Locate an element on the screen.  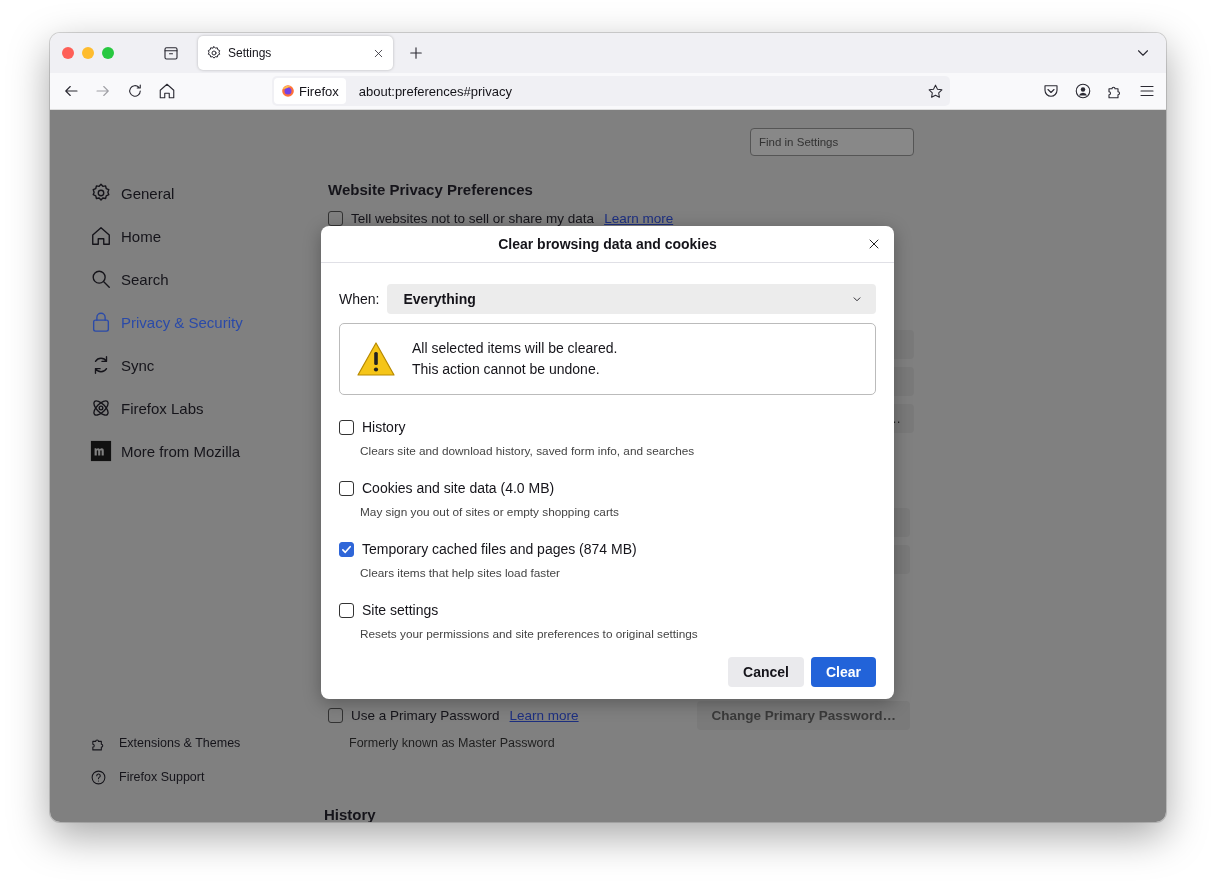
account-icon is located at coordinates (1083, 91).